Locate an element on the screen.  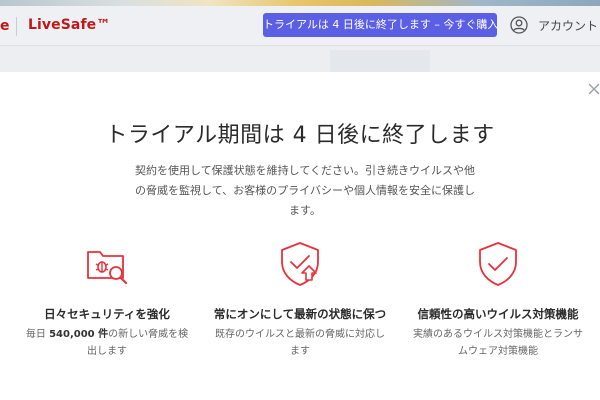
brand-logo-mark: e is located at coordinates (5, 26).